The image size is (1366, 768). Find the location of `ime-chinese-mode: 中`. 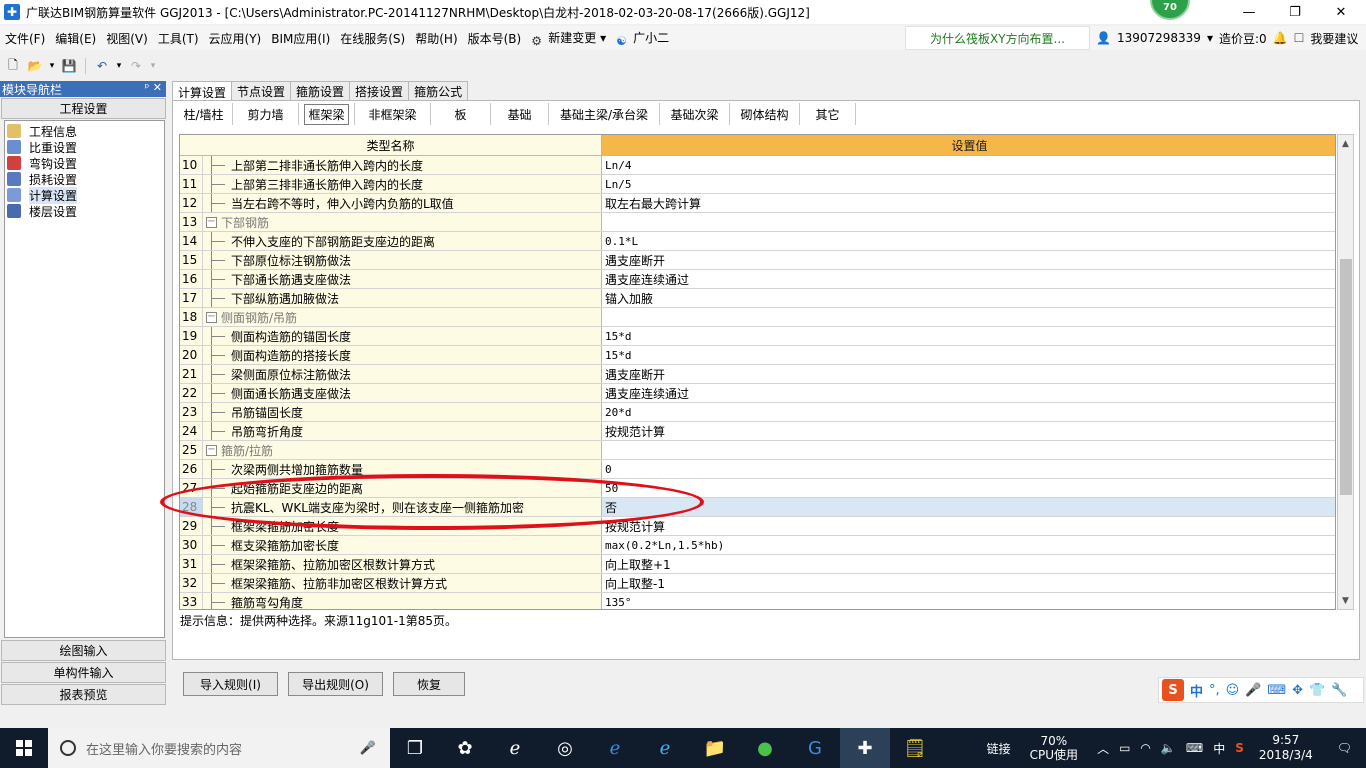

ime-chinese-mode: 中 is located at coordinates (1196, 690).